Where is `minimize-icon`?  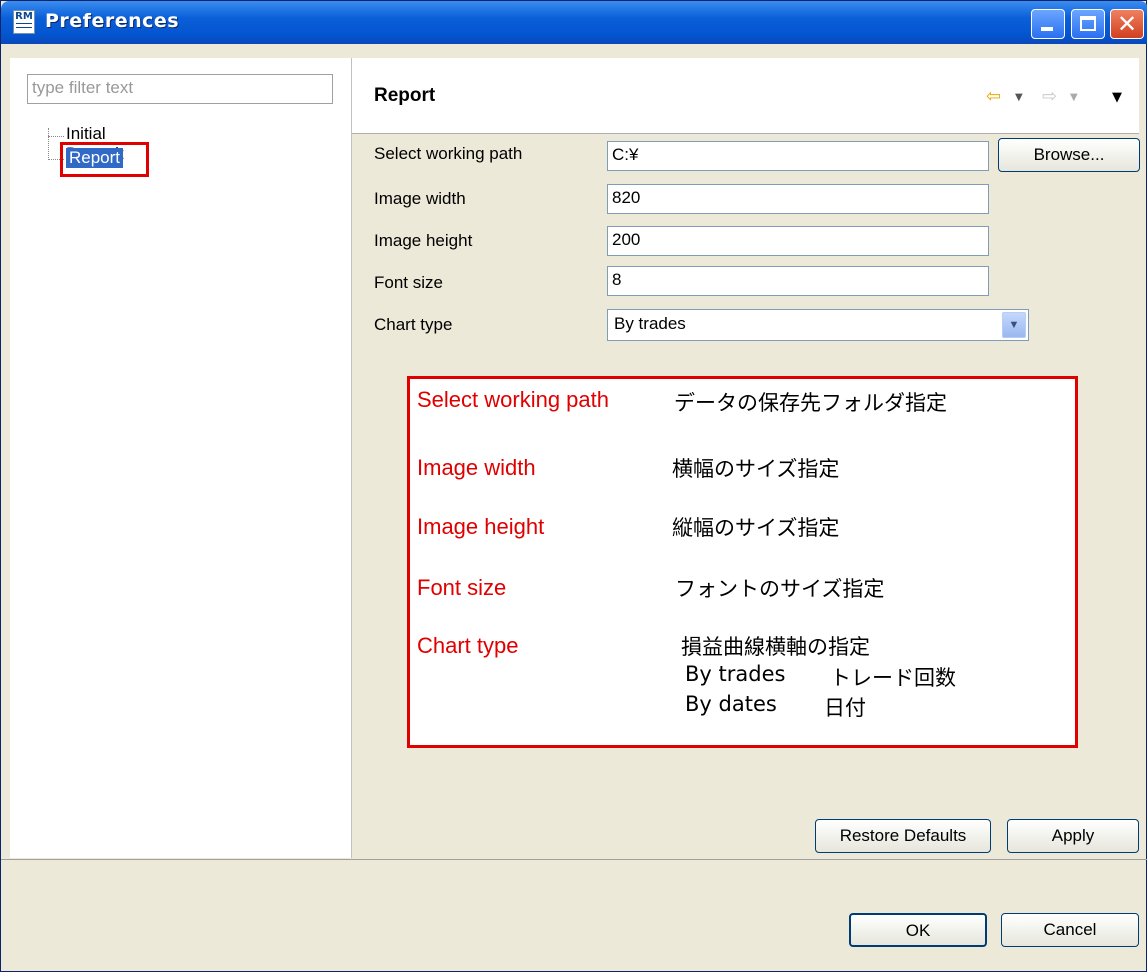 minimize-icon is located at coordinates (1047, 29).